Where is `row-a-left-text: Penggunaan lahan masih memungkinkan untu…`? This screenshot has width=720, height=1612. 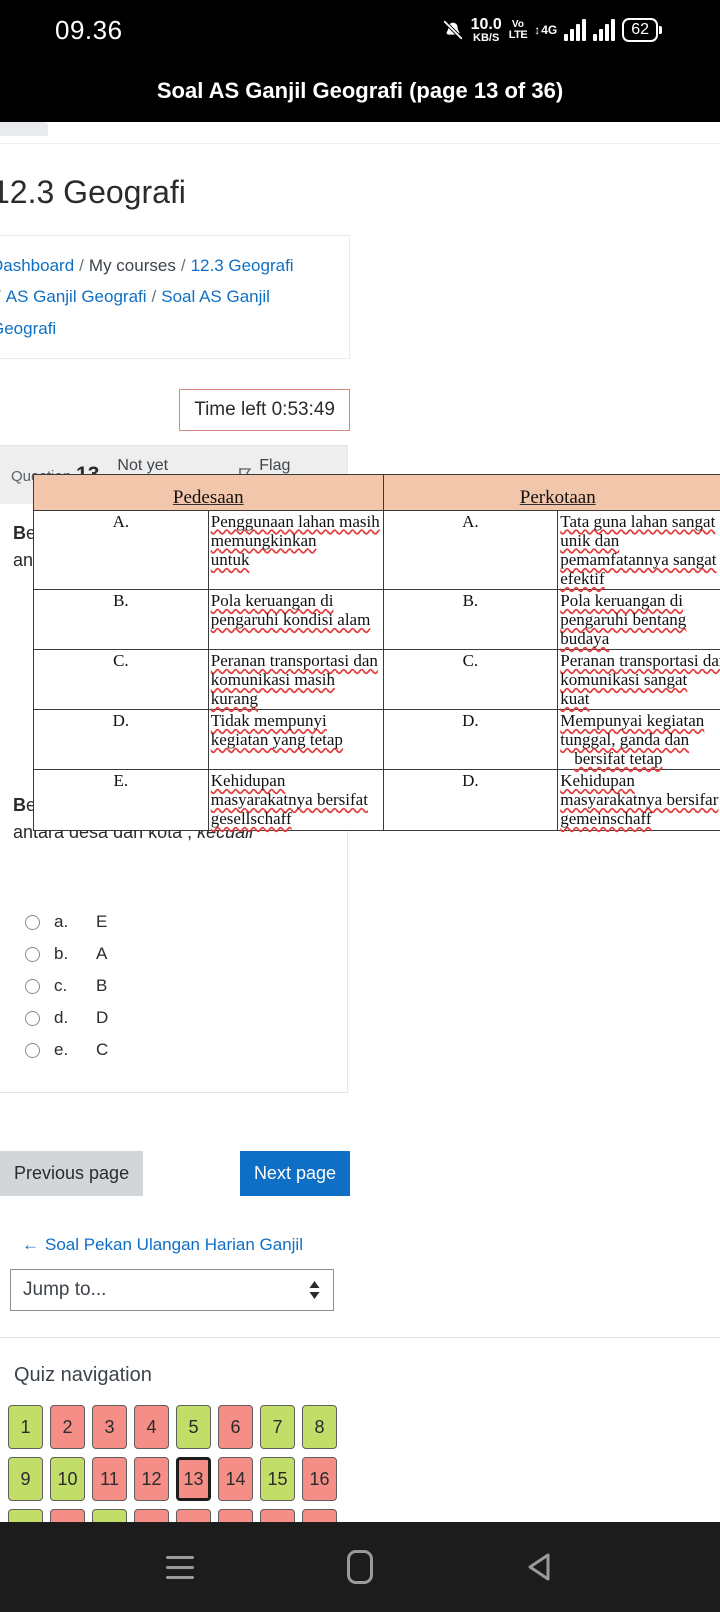
row-a-left-text: Penggunaan lahan masih memungkinkan untu… is located at coordinates (295, 550).